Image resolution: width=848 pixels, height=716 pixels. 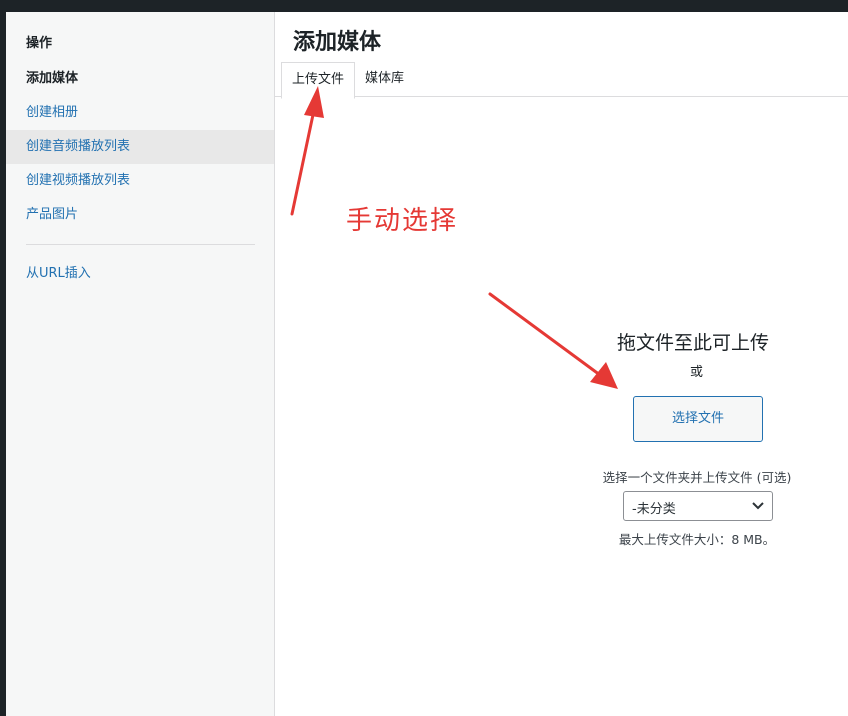 What do you see at coordinates (654, 509) in the screenshot?
I see `folder-select-value: -未分类` at bounding box center [654, 509].